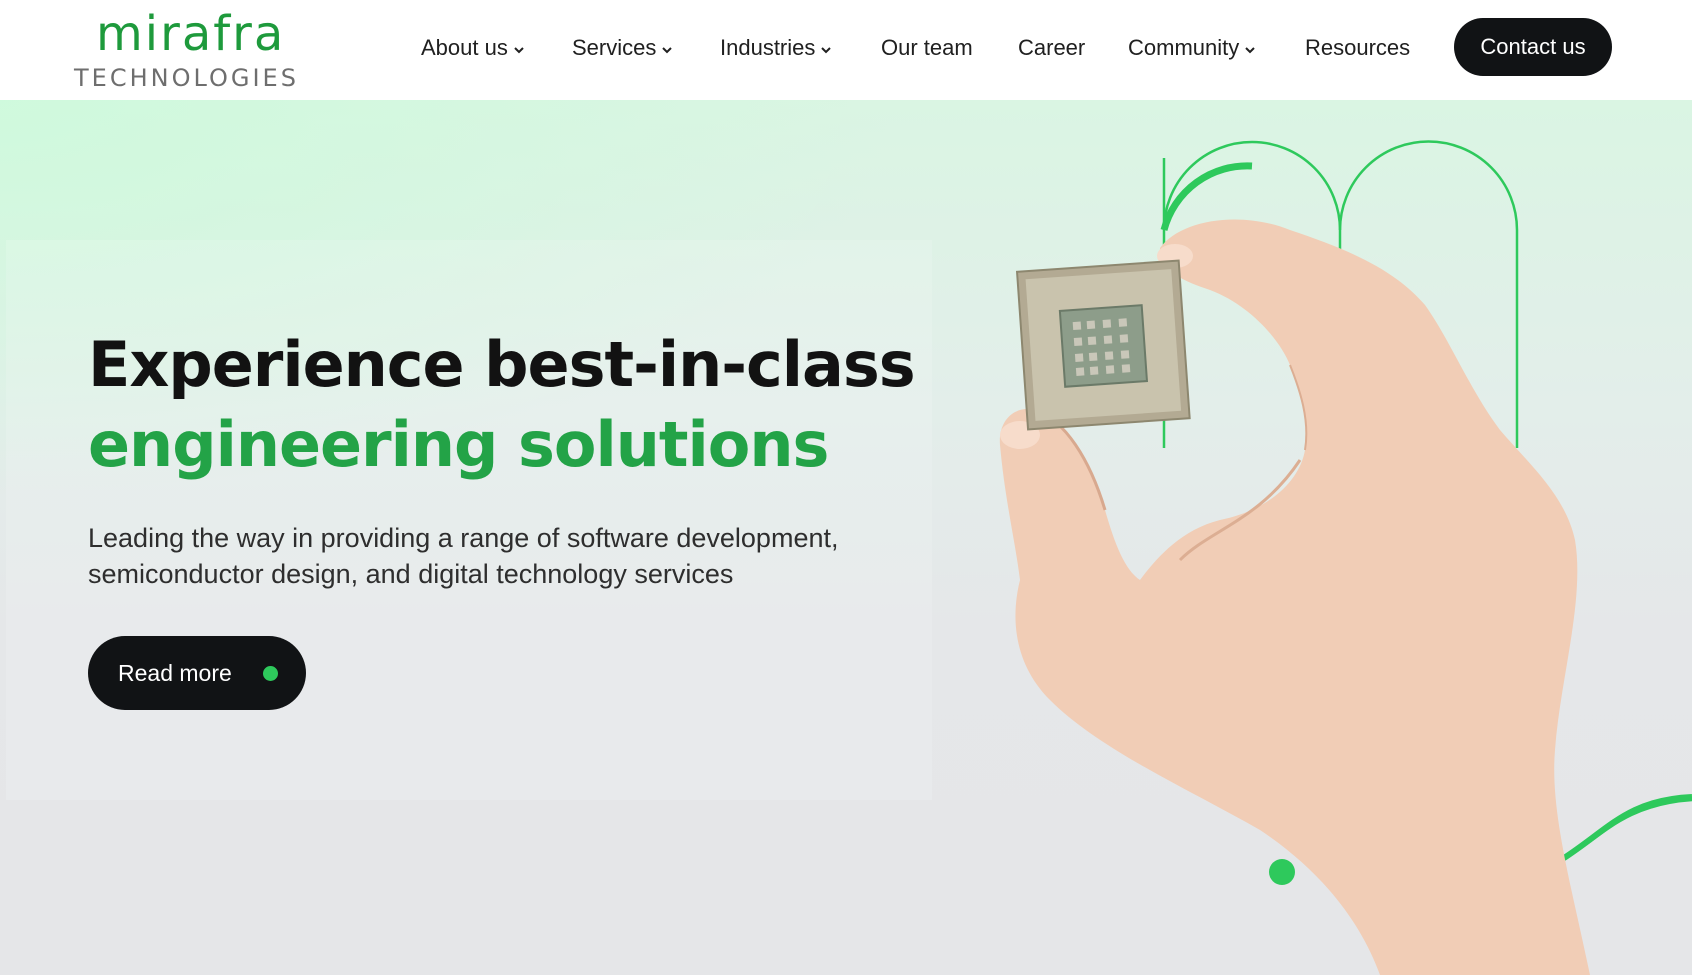  I want to click on nav-item-career: Career, so click(1051, 48).